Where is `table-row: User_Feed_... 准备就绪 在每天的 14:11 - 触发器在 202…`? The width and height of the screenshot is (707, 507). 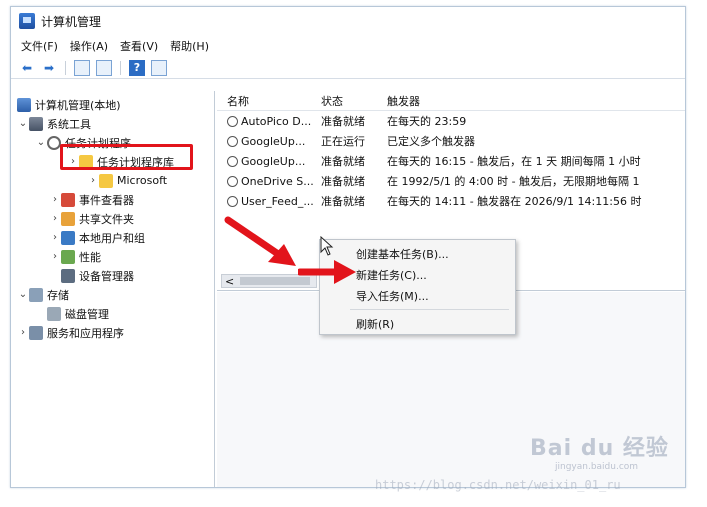 table-row: User_Feed_... 准备就绪 在每天的 14:11 - 触发器在 202… is located at coordinates (451, 201).